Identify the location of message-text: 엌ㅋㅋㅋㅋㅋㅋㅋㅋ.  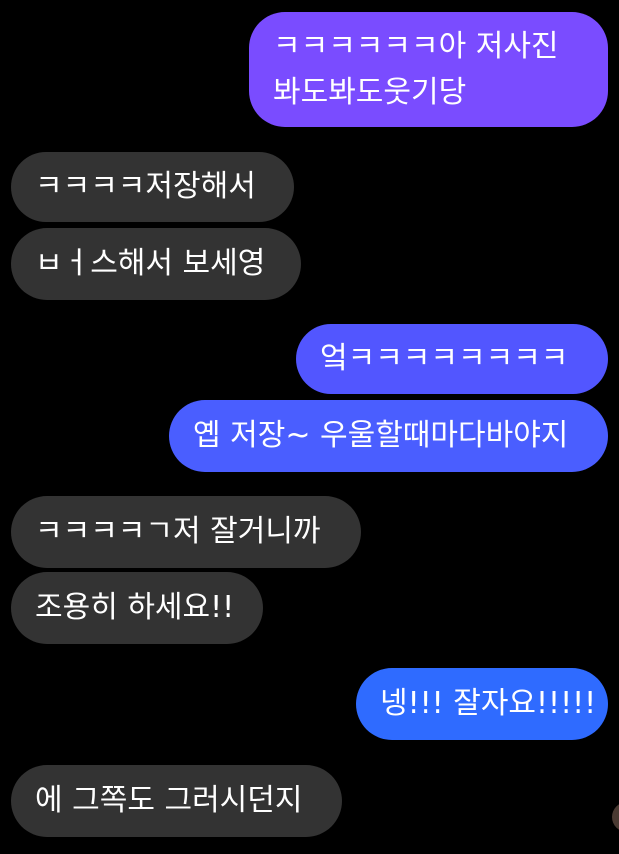
(444, 358).